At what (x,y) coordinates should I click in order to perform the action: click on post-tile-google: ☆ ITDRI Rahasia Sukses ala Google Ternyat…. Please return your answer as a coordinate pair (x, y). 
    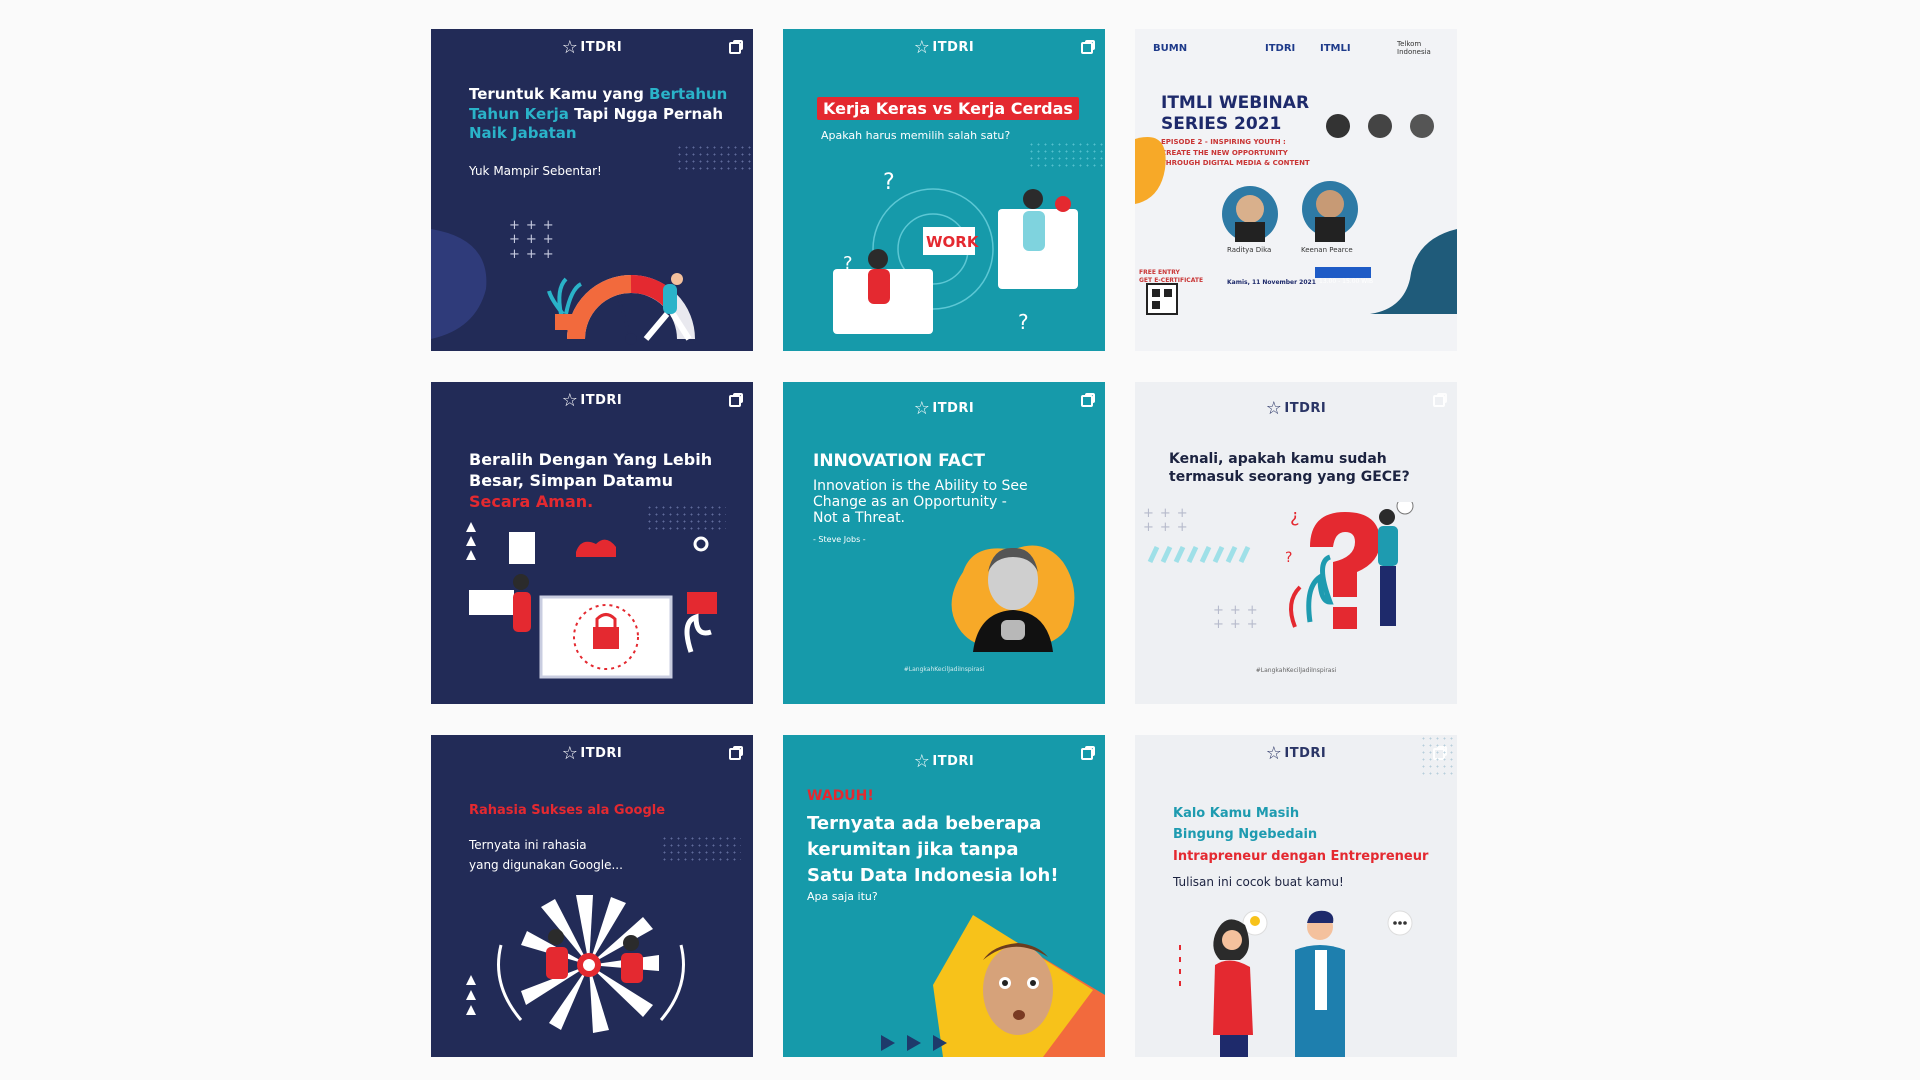
    Looking at the image, I should click on (592, 896).